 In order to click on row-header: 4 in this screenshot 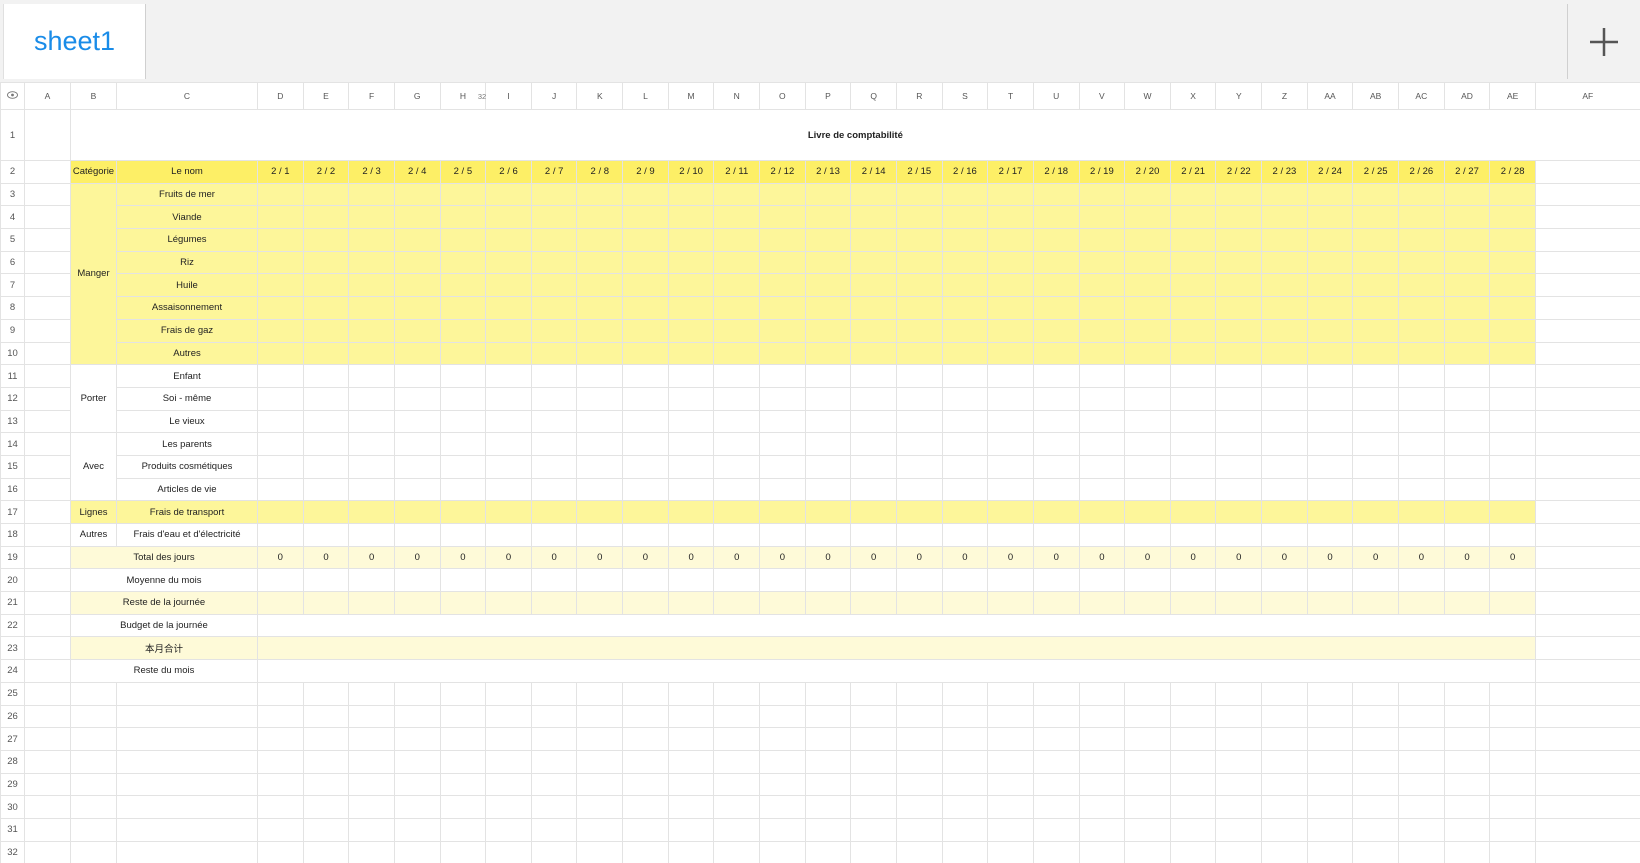, I will do `click(12, 217)`.